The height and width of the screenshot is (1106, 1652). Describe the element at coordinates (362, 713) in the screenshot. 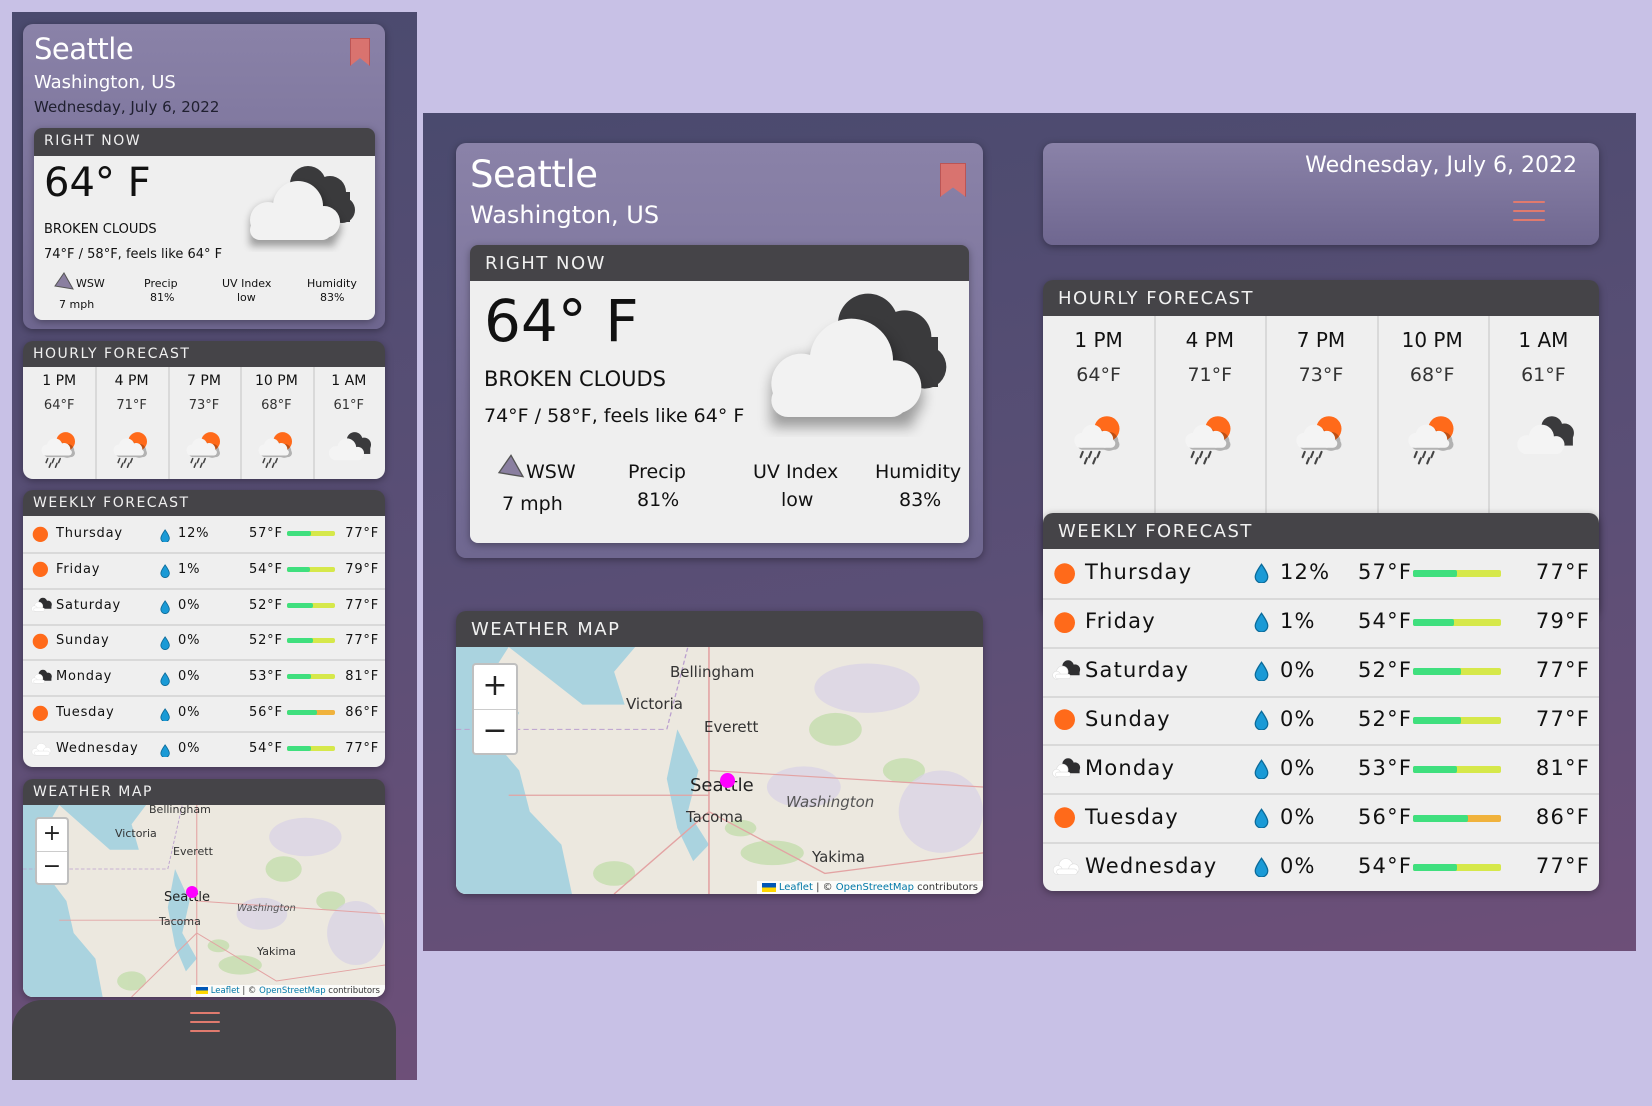

I see `weekly-high: 86°F` at that location.